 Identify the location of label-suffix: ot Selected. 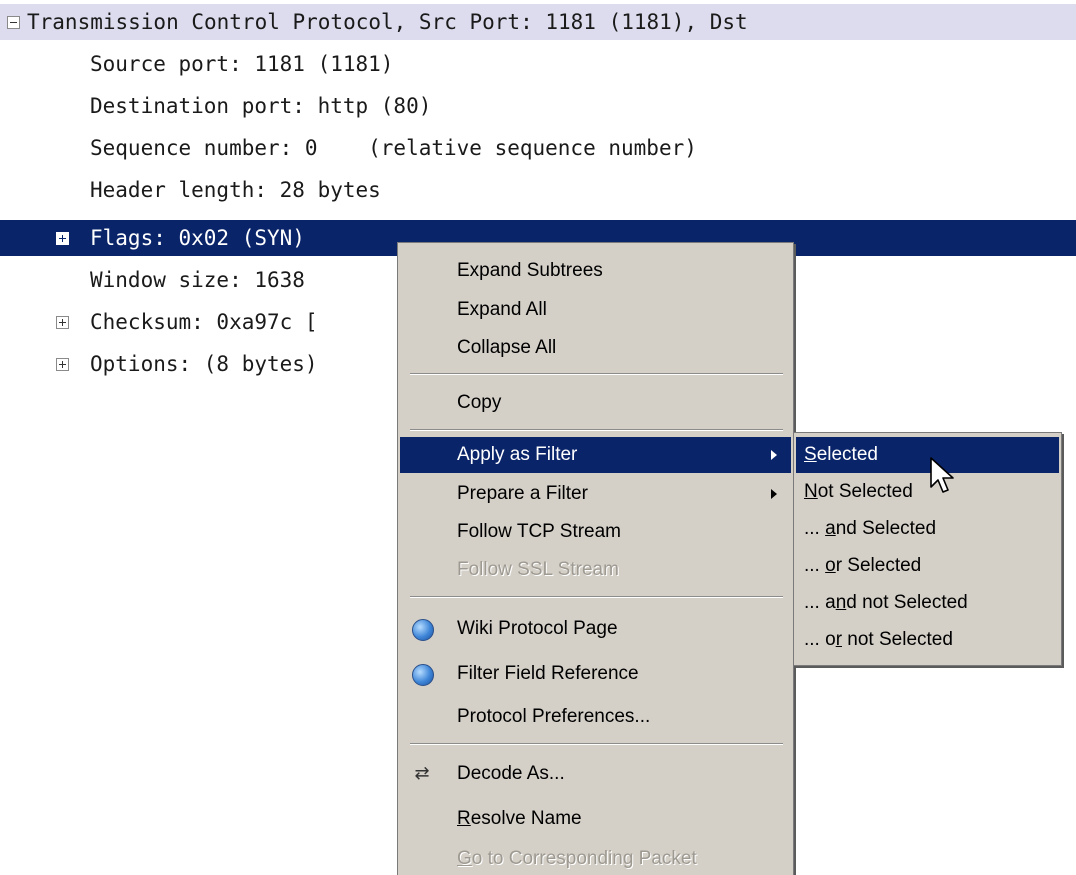
(865, 491).